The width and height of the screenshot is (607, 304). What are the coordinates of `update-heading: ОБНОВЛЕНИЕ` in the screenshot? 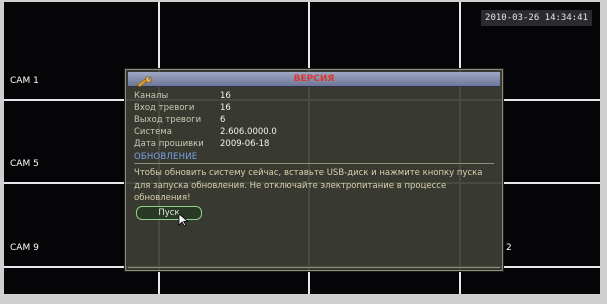 It's located at (166, 157).